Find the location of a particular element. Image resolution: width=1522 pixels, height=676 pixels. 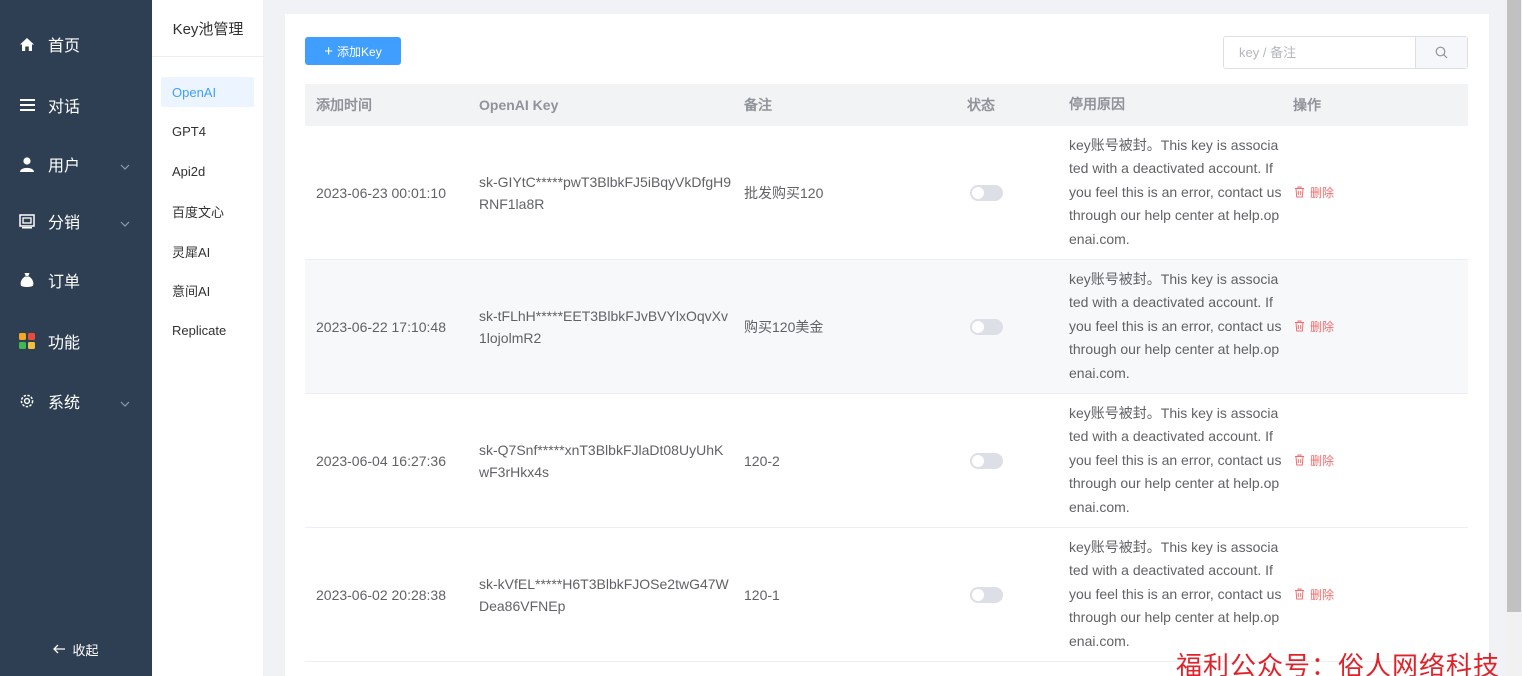

submenu-item-baidu-wenxin: 百度文心 is located at coordinates (207, 211).